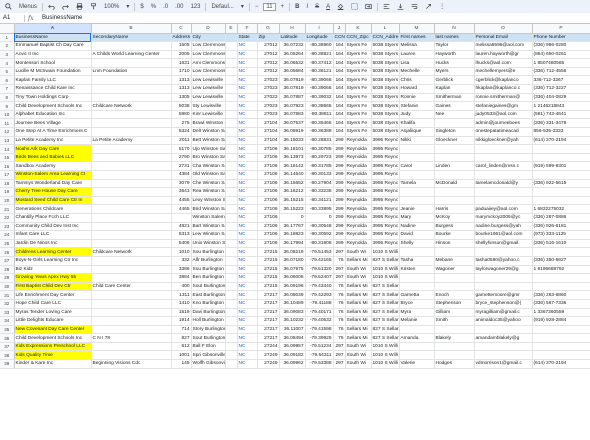 The width and height of the screenshot is (590, 440). What do you see at coordinates (247, 38) in the screenshot?
I see `header-cell: State` at bounding box center [247, 38].